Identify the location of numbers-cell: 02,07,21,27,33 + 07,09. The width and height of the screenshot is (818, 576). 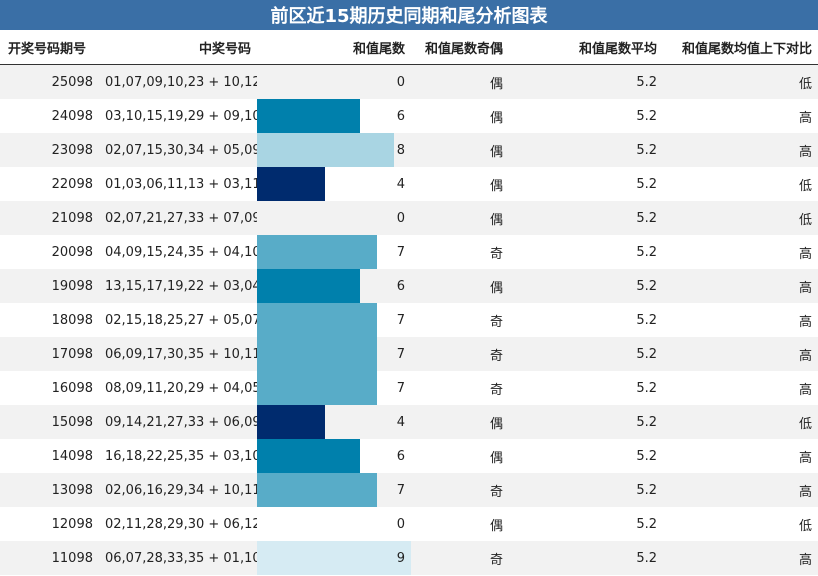
(180, 218).